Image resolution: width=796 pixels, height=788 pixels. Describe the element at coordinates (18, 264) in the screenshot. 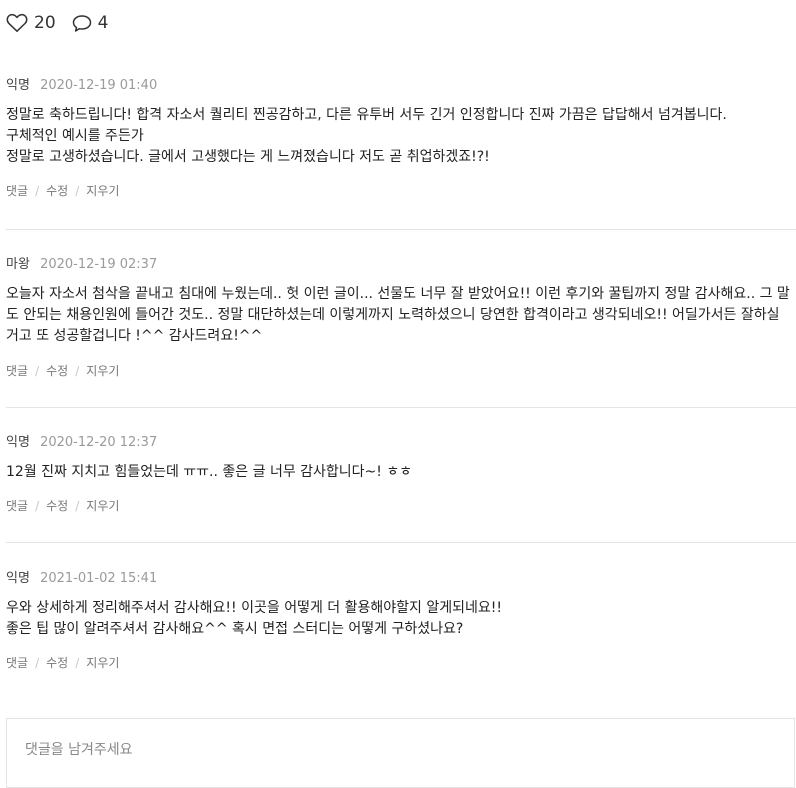

I see `comment-author: 마왕` at that location.